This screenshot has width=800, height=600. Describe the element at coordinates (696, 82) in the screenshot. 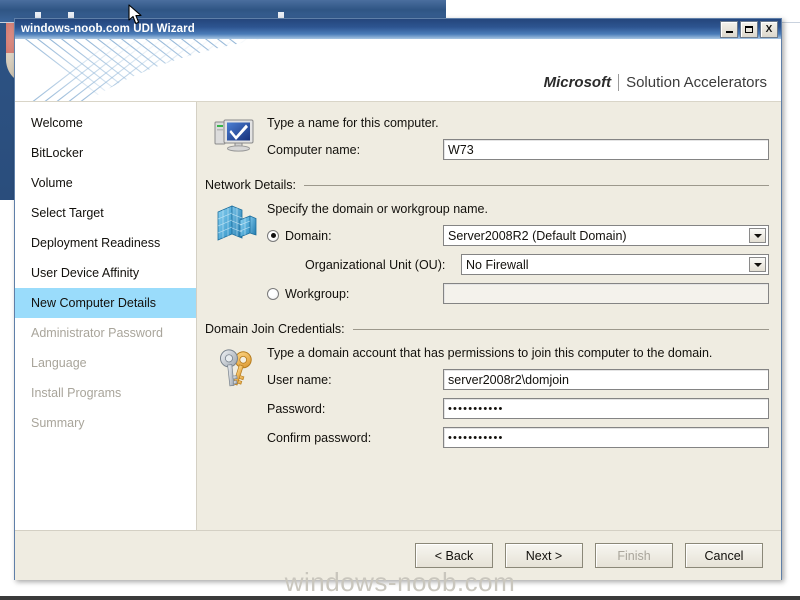

I see `solution-accelerators-label: Solution Accelerators` at that location.